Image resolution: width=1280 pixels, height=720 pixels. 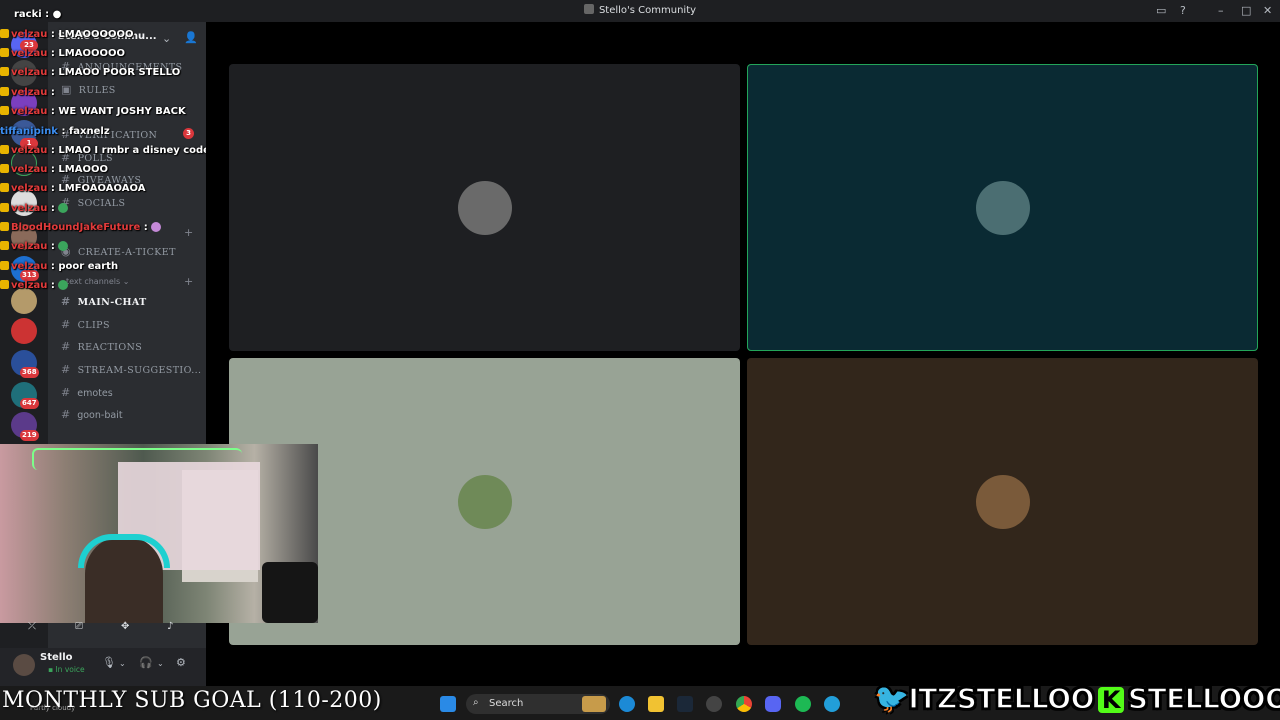 I want to click on emote-icon: ●, so click(x=57, y=14).